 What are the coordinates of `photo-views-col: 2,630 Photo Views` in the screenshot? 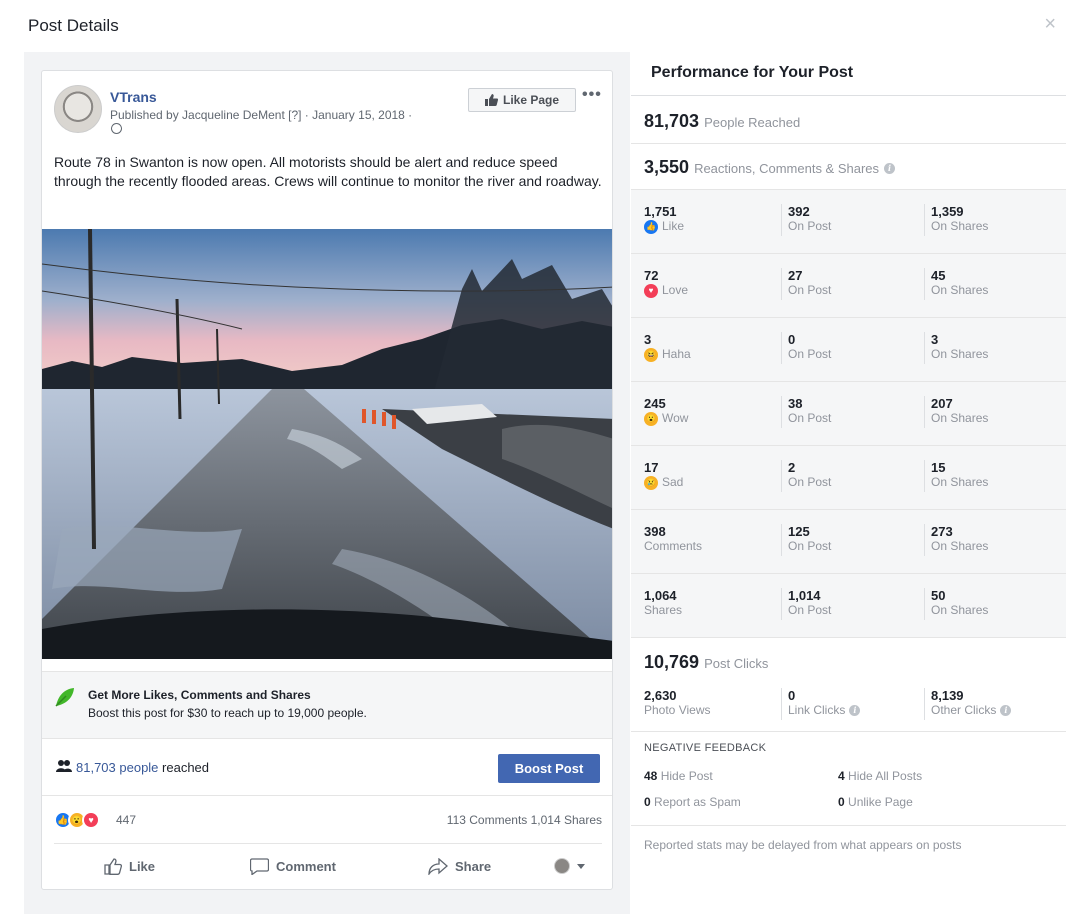 It's located at (677, 703).